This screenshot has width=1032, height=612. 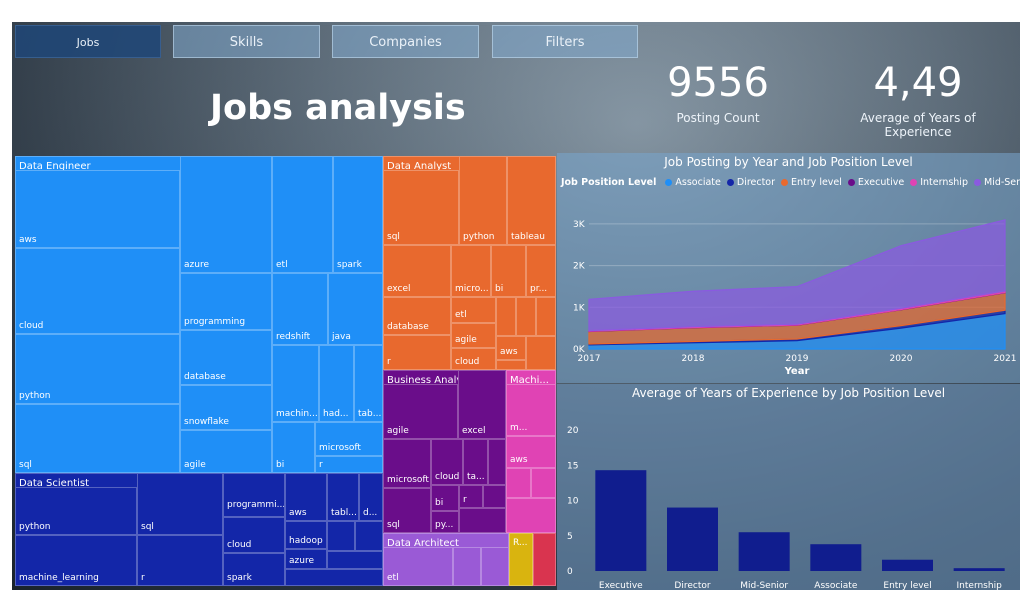 I want to click on x-tick-label: 2021, so click(x=1005, y=359).